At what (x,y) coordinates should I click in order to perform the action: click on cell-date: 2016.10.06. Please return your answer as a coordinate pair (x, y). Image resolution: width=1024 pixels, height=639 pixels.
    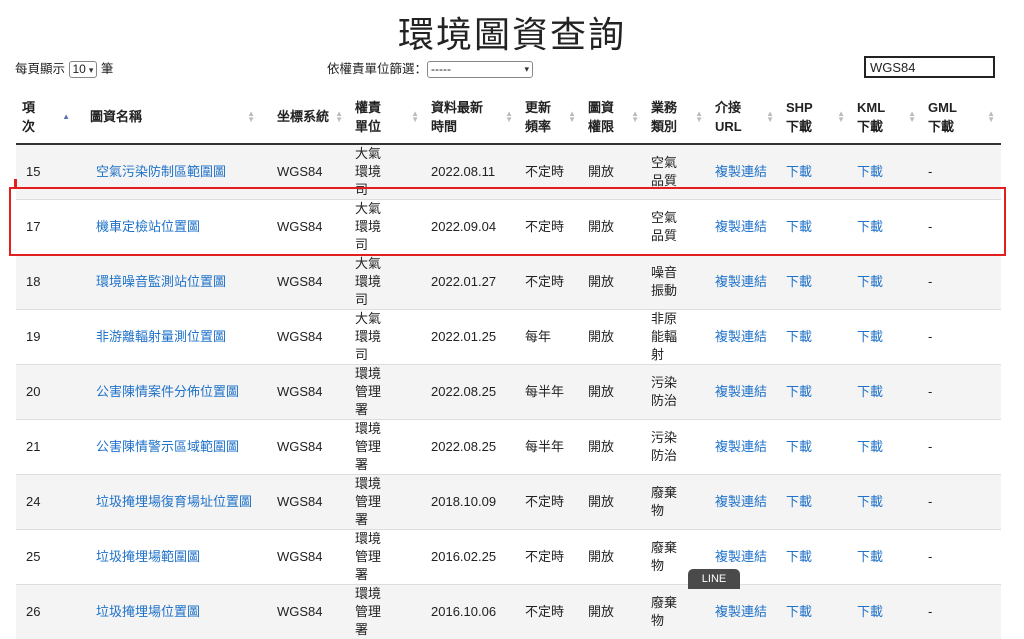
    Looking at the image, I should click on (472, 612).